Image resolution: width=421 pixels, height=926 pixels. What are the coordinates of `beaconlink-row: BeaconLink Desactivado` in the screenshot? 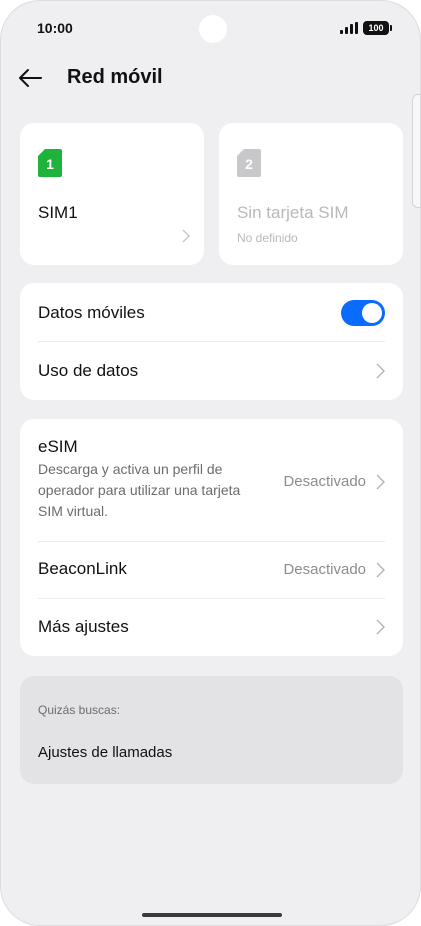 It's located at (211, 570).